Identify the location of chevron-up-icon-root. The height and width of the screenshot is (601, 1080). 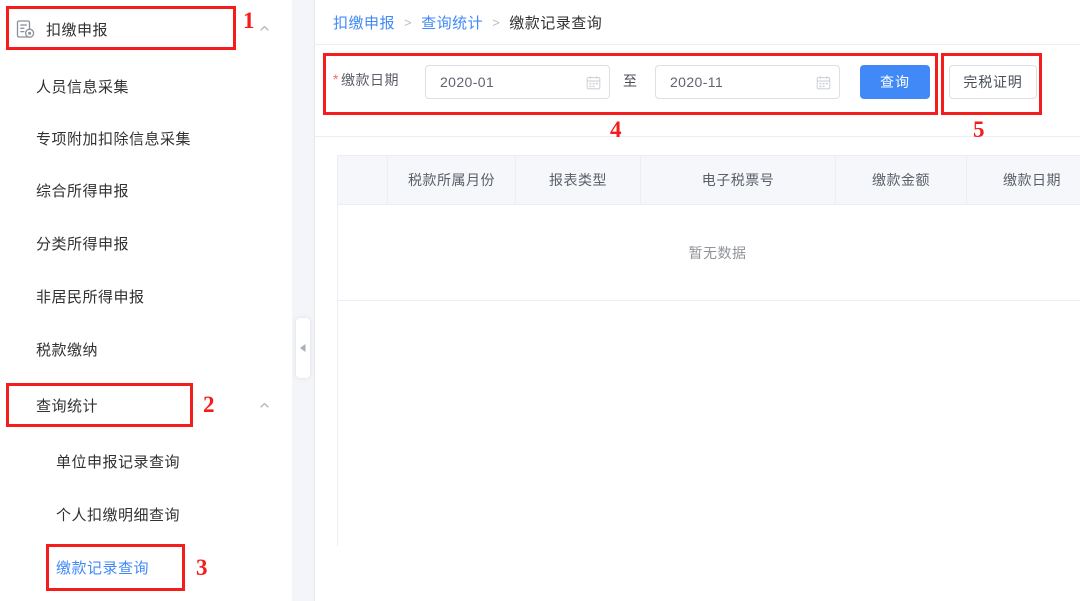
(264, 28).